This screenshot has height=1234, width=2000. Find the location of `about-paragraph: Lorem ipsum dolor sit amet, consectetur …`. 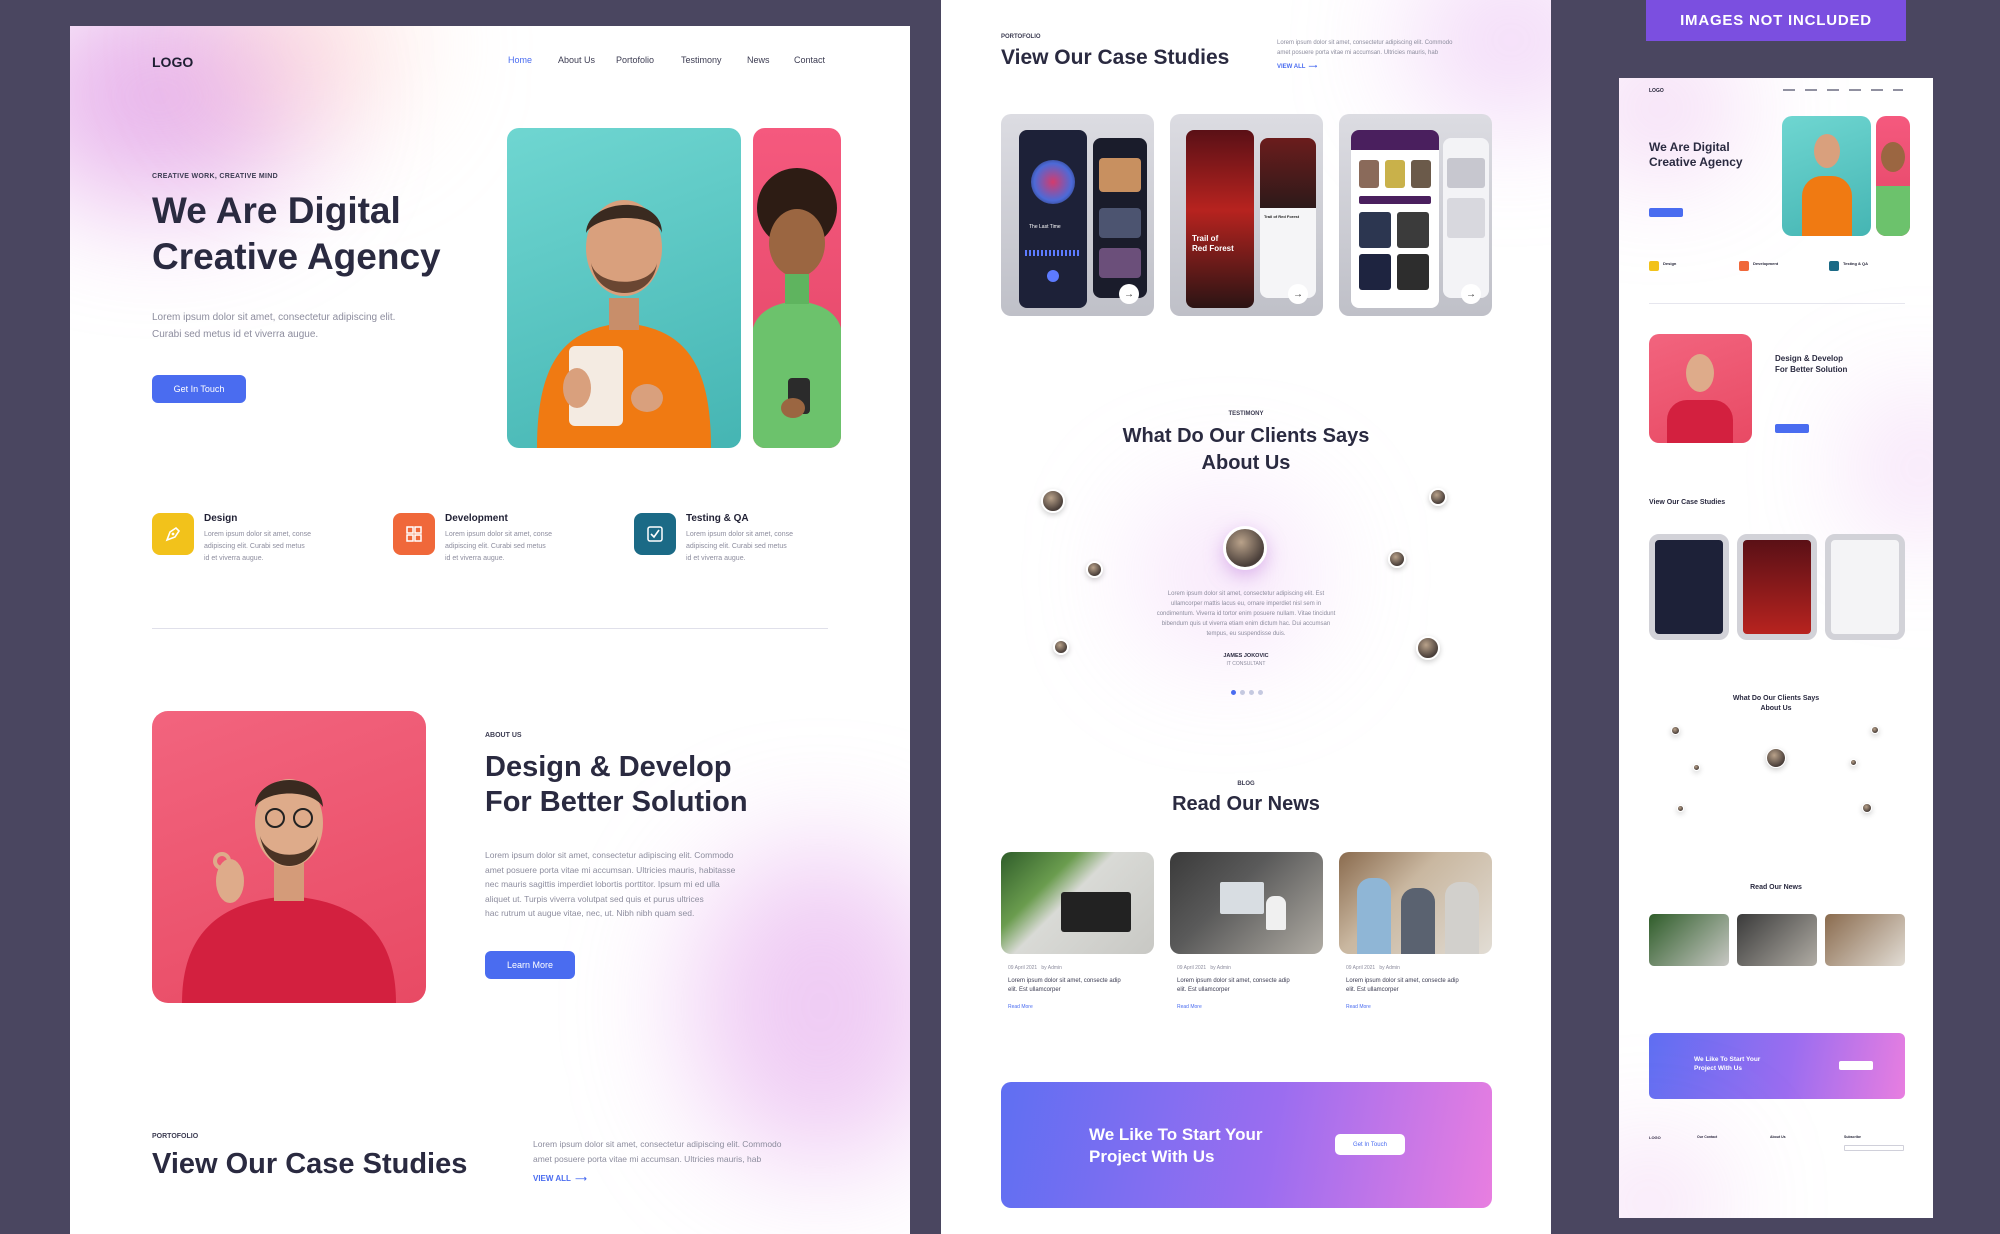

about-paragraph: Lorem ipsum dolor sit amet, consectetur … is located at coordinates (610, 884).